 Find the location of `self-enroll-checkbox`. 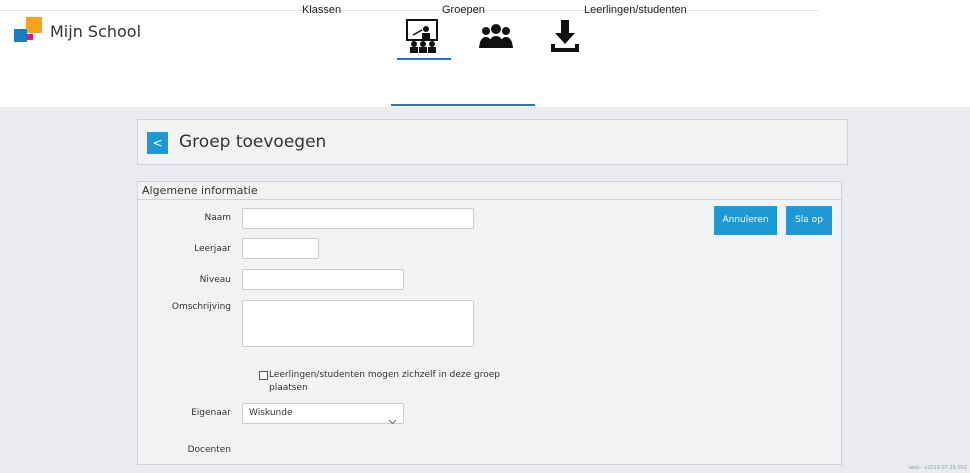

self-enroll-checkbox is located at coordinates (263, 375).